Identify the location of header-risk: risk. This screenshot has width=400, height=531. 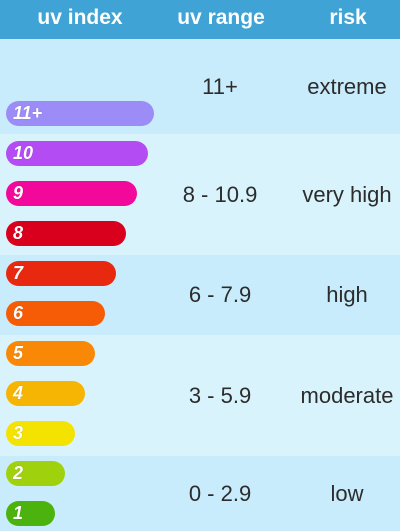
(348, 17).